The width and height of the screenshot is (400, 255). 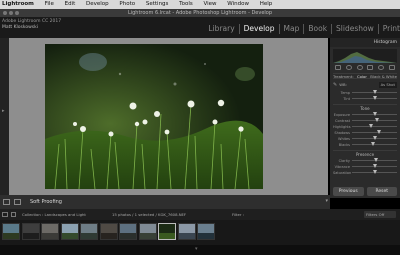 What do you see at coordinates (157, 4) in the screenshot?
I see `menu-settings: Settings` at bounding box center [157, 4].